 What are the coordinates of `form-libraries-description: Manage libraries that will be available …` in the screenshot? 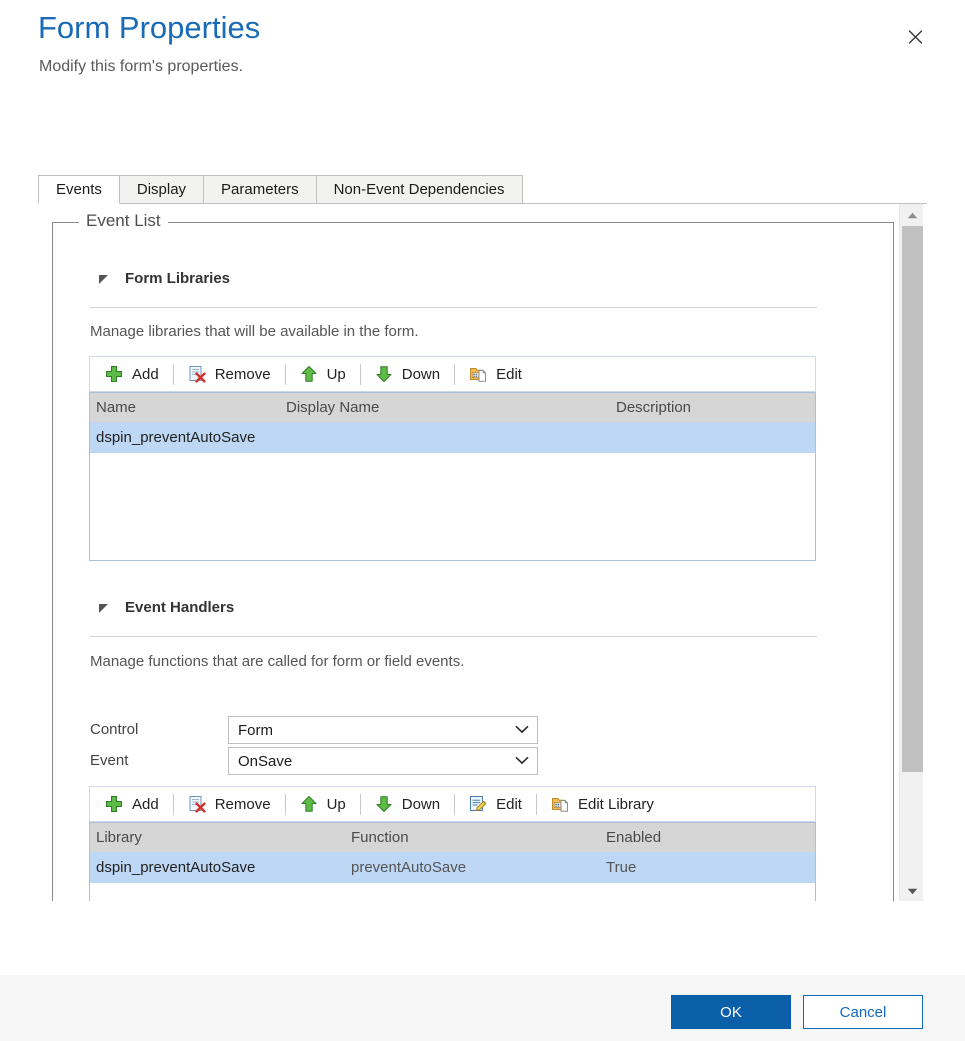 It's located at (254, 331).